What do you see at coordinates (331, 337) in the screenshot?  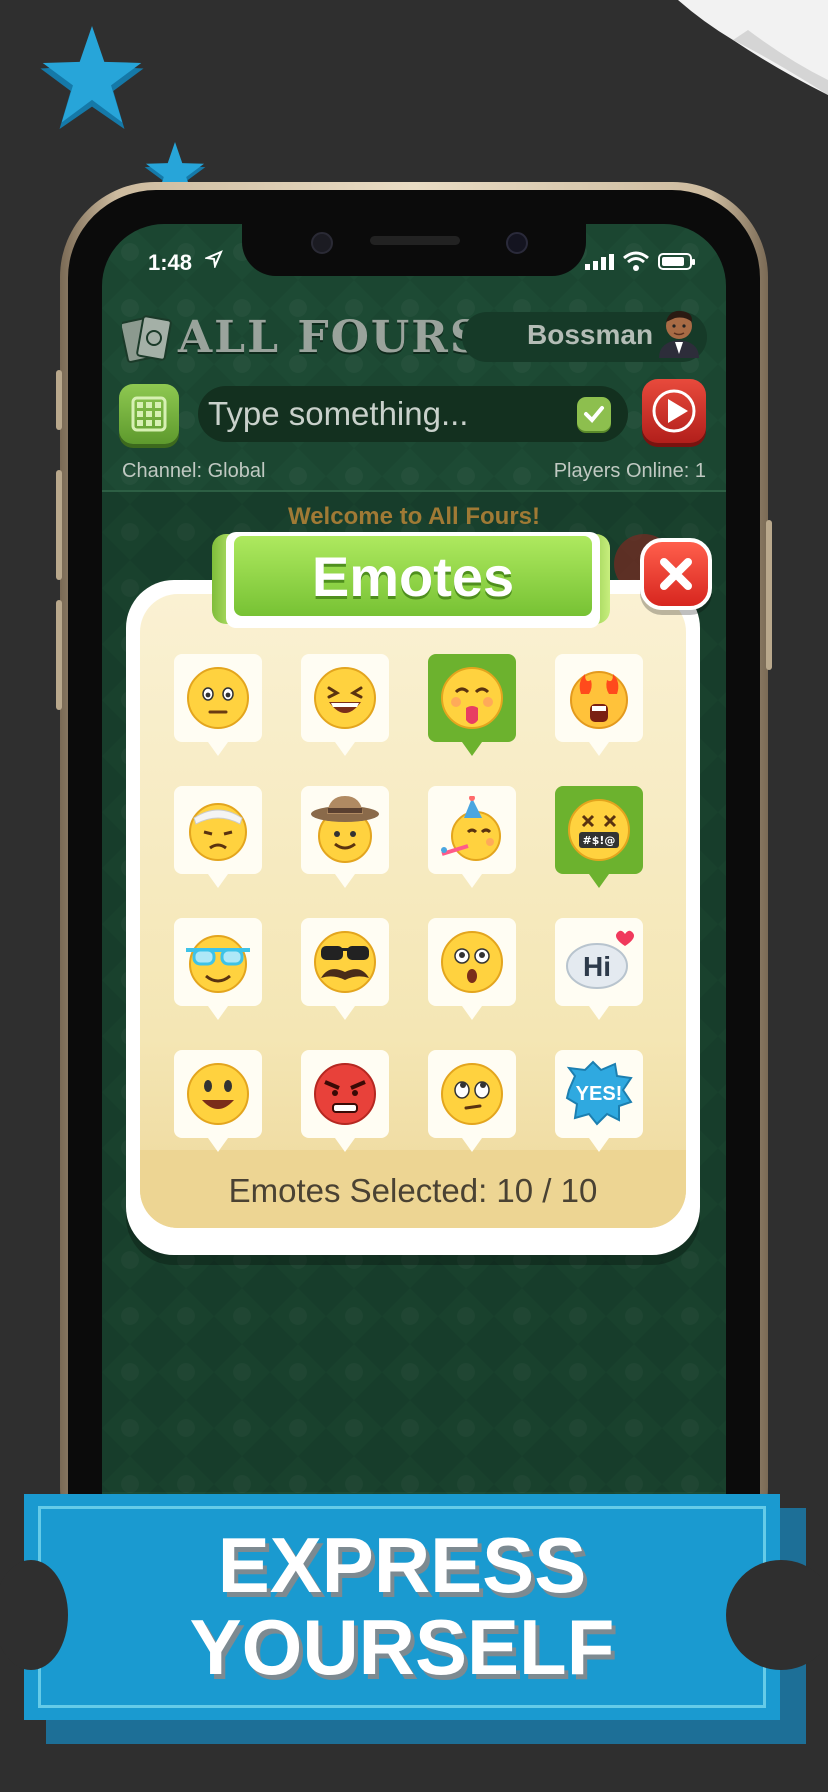 I see `app-title: ALL FOURS` at bounding box center [331, 337].